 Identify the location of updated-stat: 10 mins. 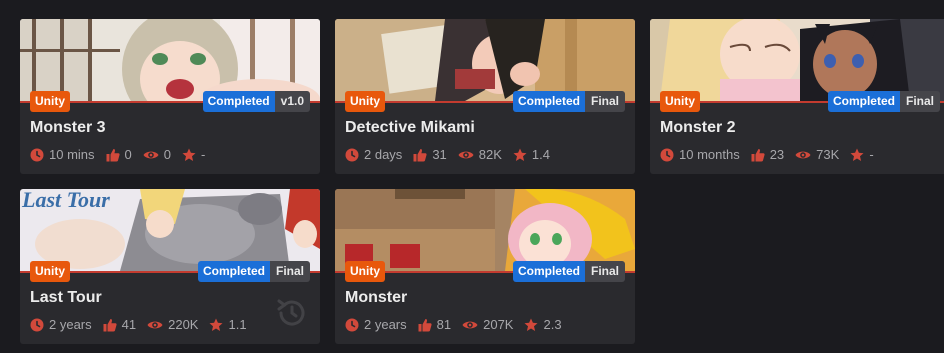
(62, 154).